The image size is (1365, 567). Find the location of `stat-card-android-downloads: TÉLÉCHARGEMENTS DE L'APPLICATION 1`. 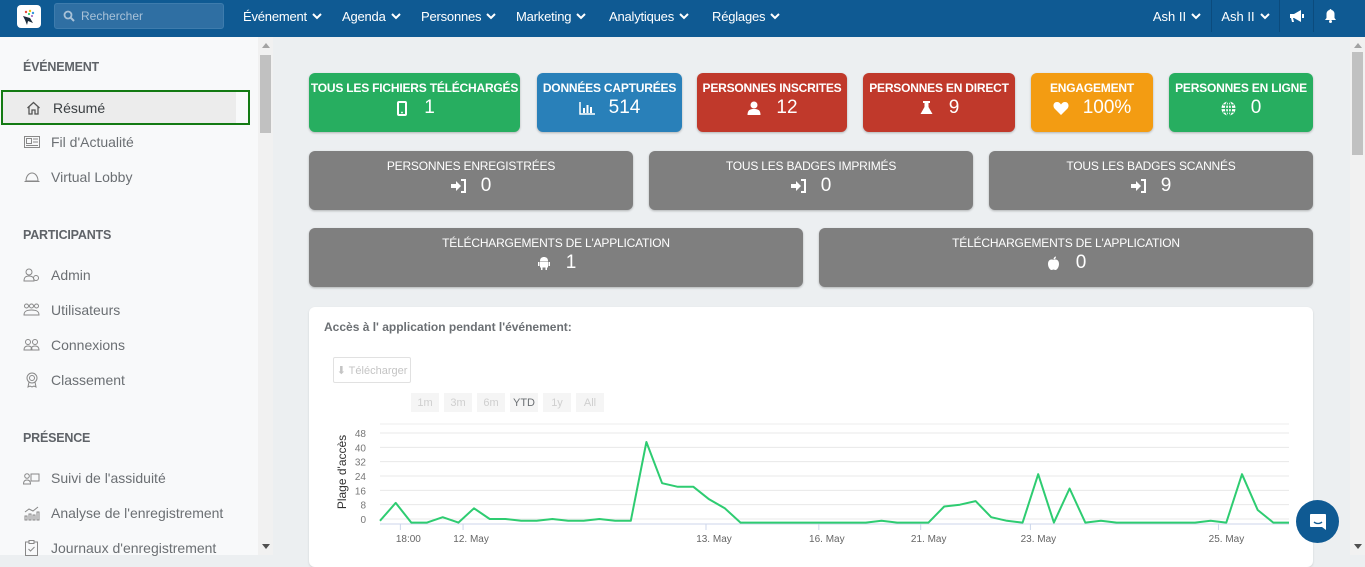

stat-card-android-downloads: TÉLÉCHARGEMENTS DE L'APPLICATION 1 is located at coordinates (556, 257).